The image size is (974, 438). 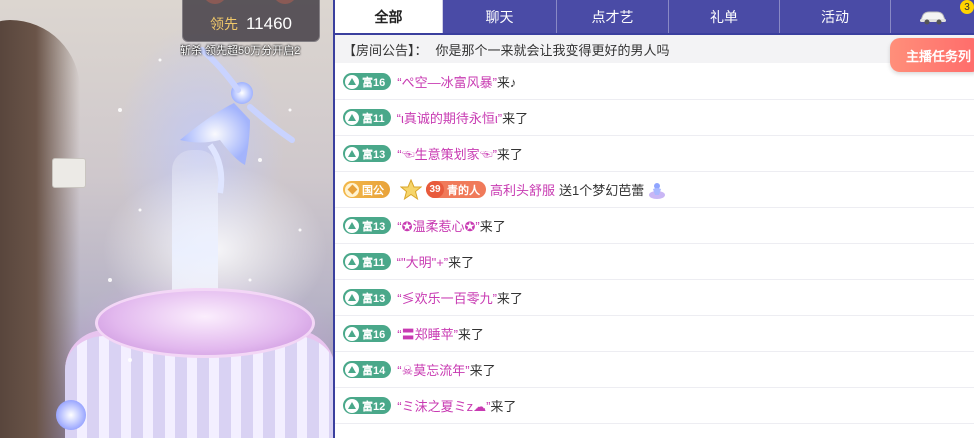 I want to click on noble-badge: 国公, so click(x=366, y=189).